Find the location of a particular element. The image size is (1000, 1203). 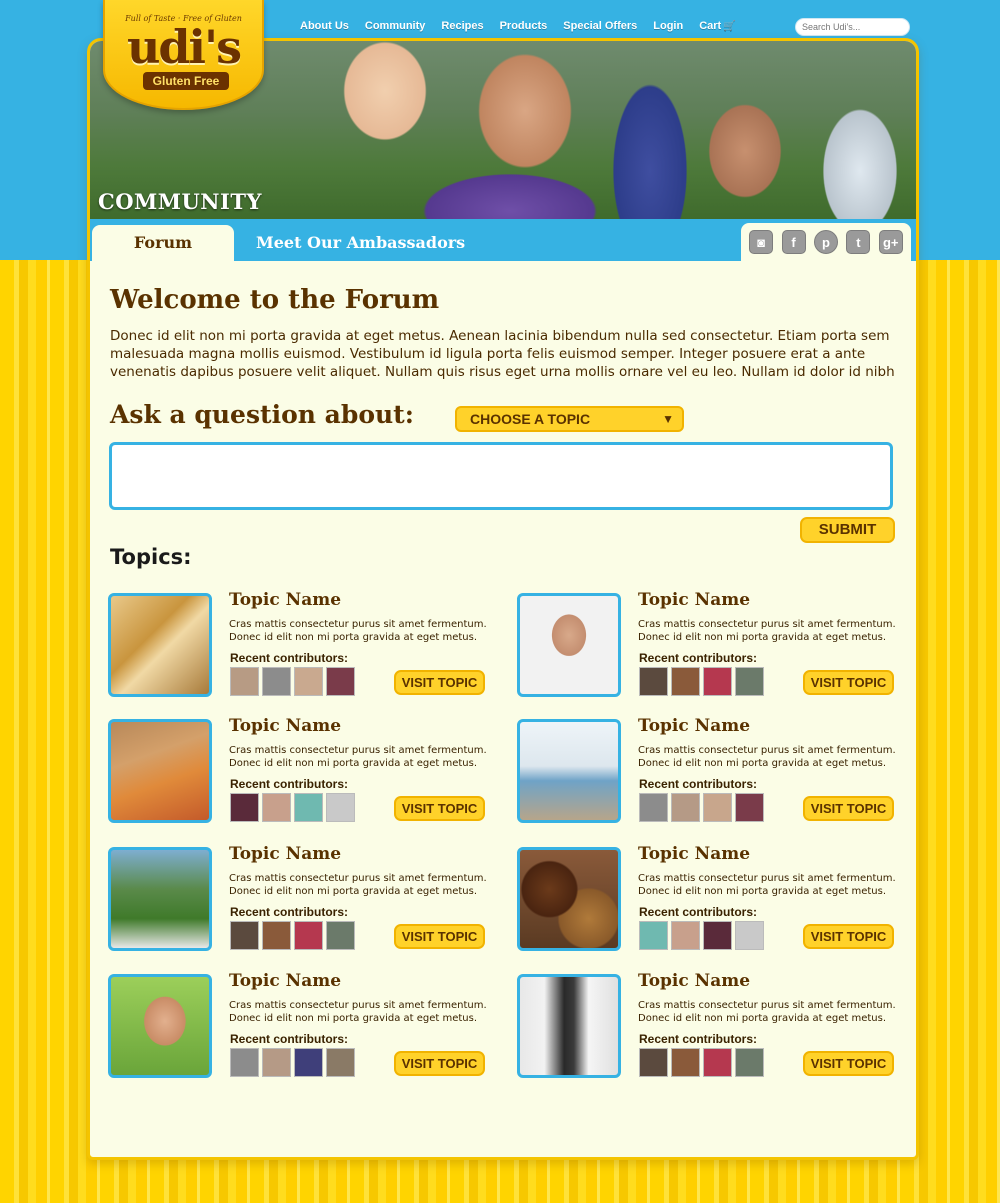

page-title: Welcome to the Forum is located at coordinates (275, 300).